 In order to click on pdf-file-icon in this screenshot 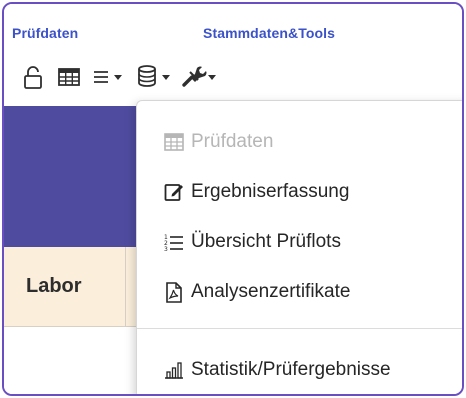, I will do `click(174, 292)`.